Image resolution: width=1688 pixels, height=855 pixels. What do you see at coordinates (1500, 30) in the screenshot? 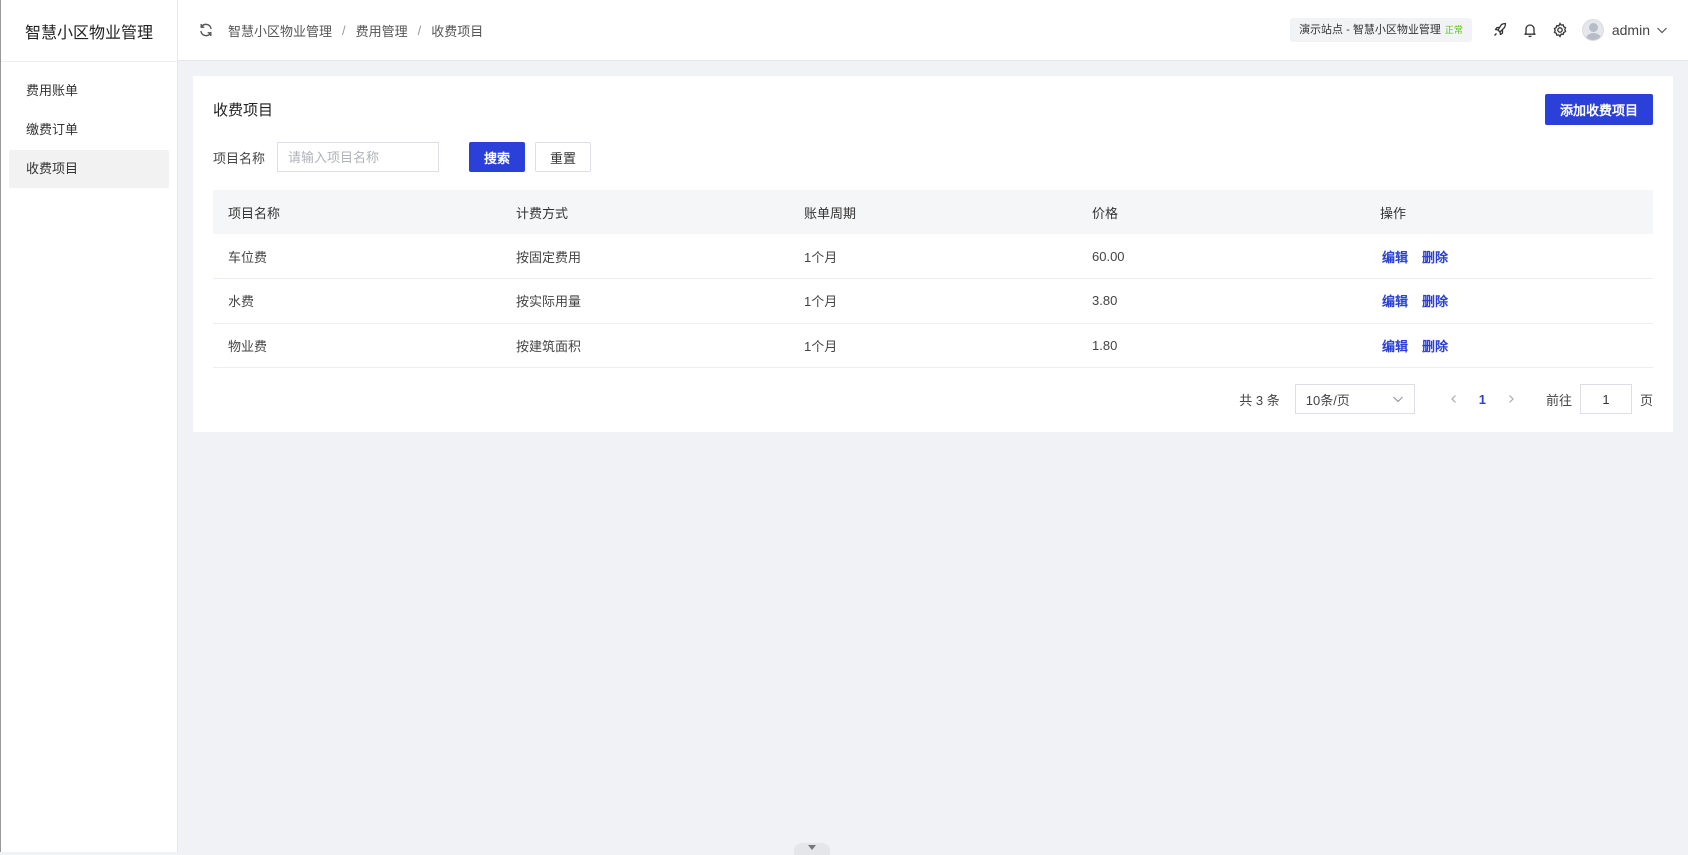
I see `rocket-icon` at bounding box center [1500, 30].